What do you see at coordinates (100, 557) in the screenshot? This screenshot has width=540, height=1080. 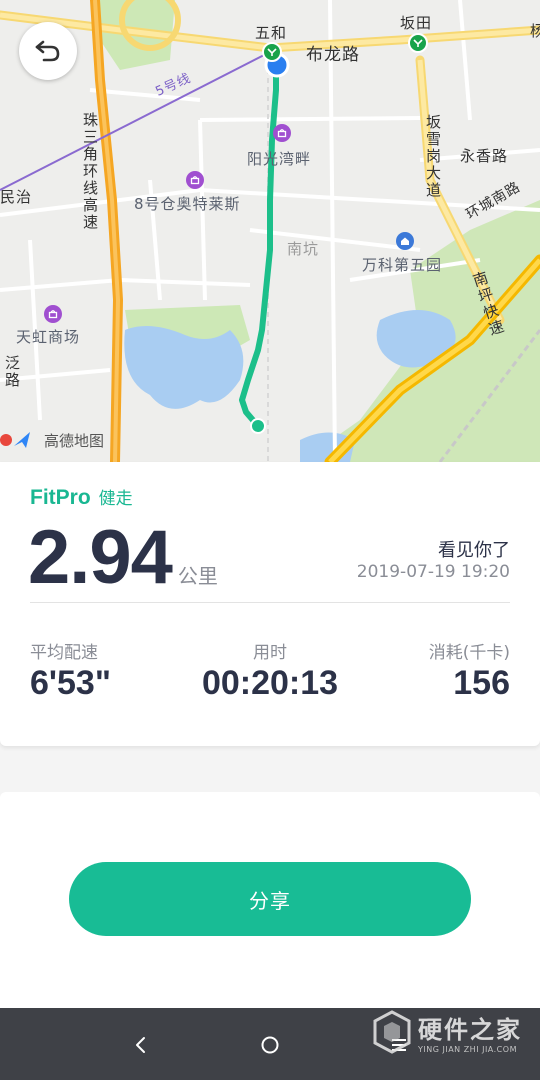 I see `distance-value: 2.94` at bounding box center [100, 557].